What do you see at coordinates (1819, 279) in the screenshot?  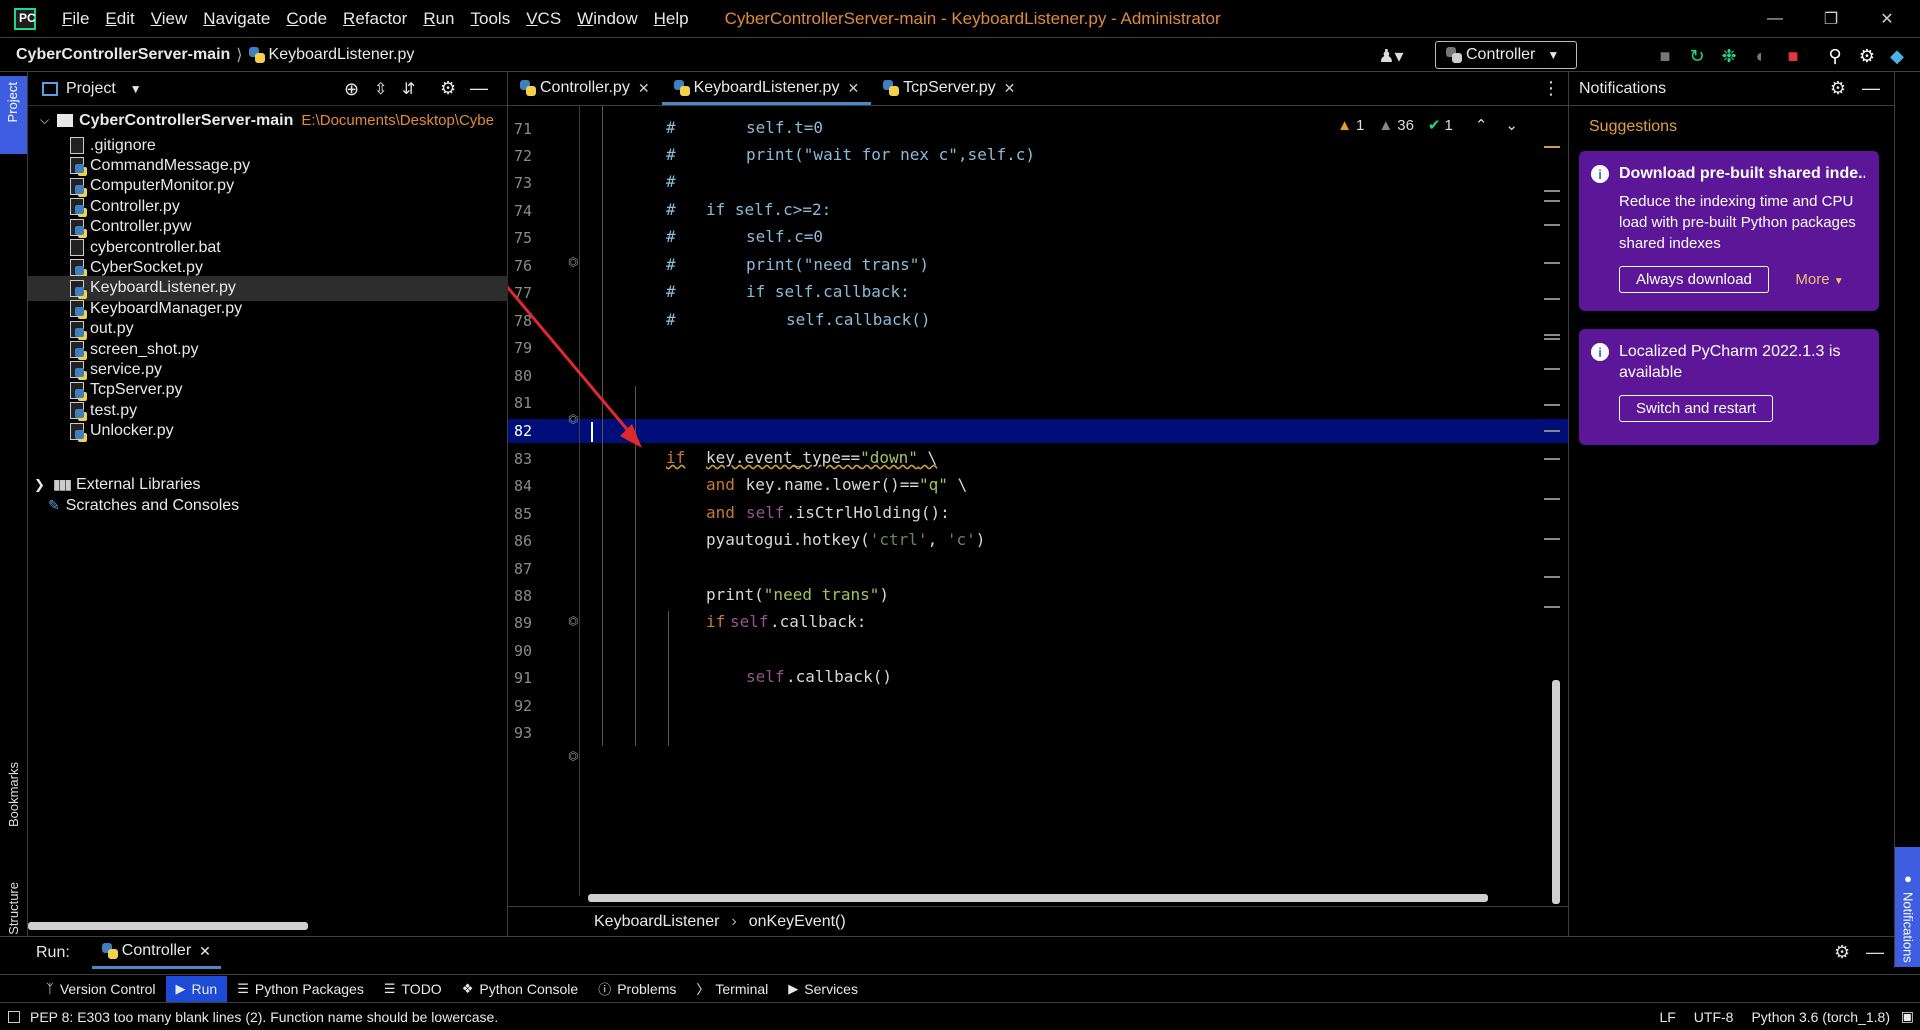 I see `more-link: More ▼` at bounding box center [1819, 279].